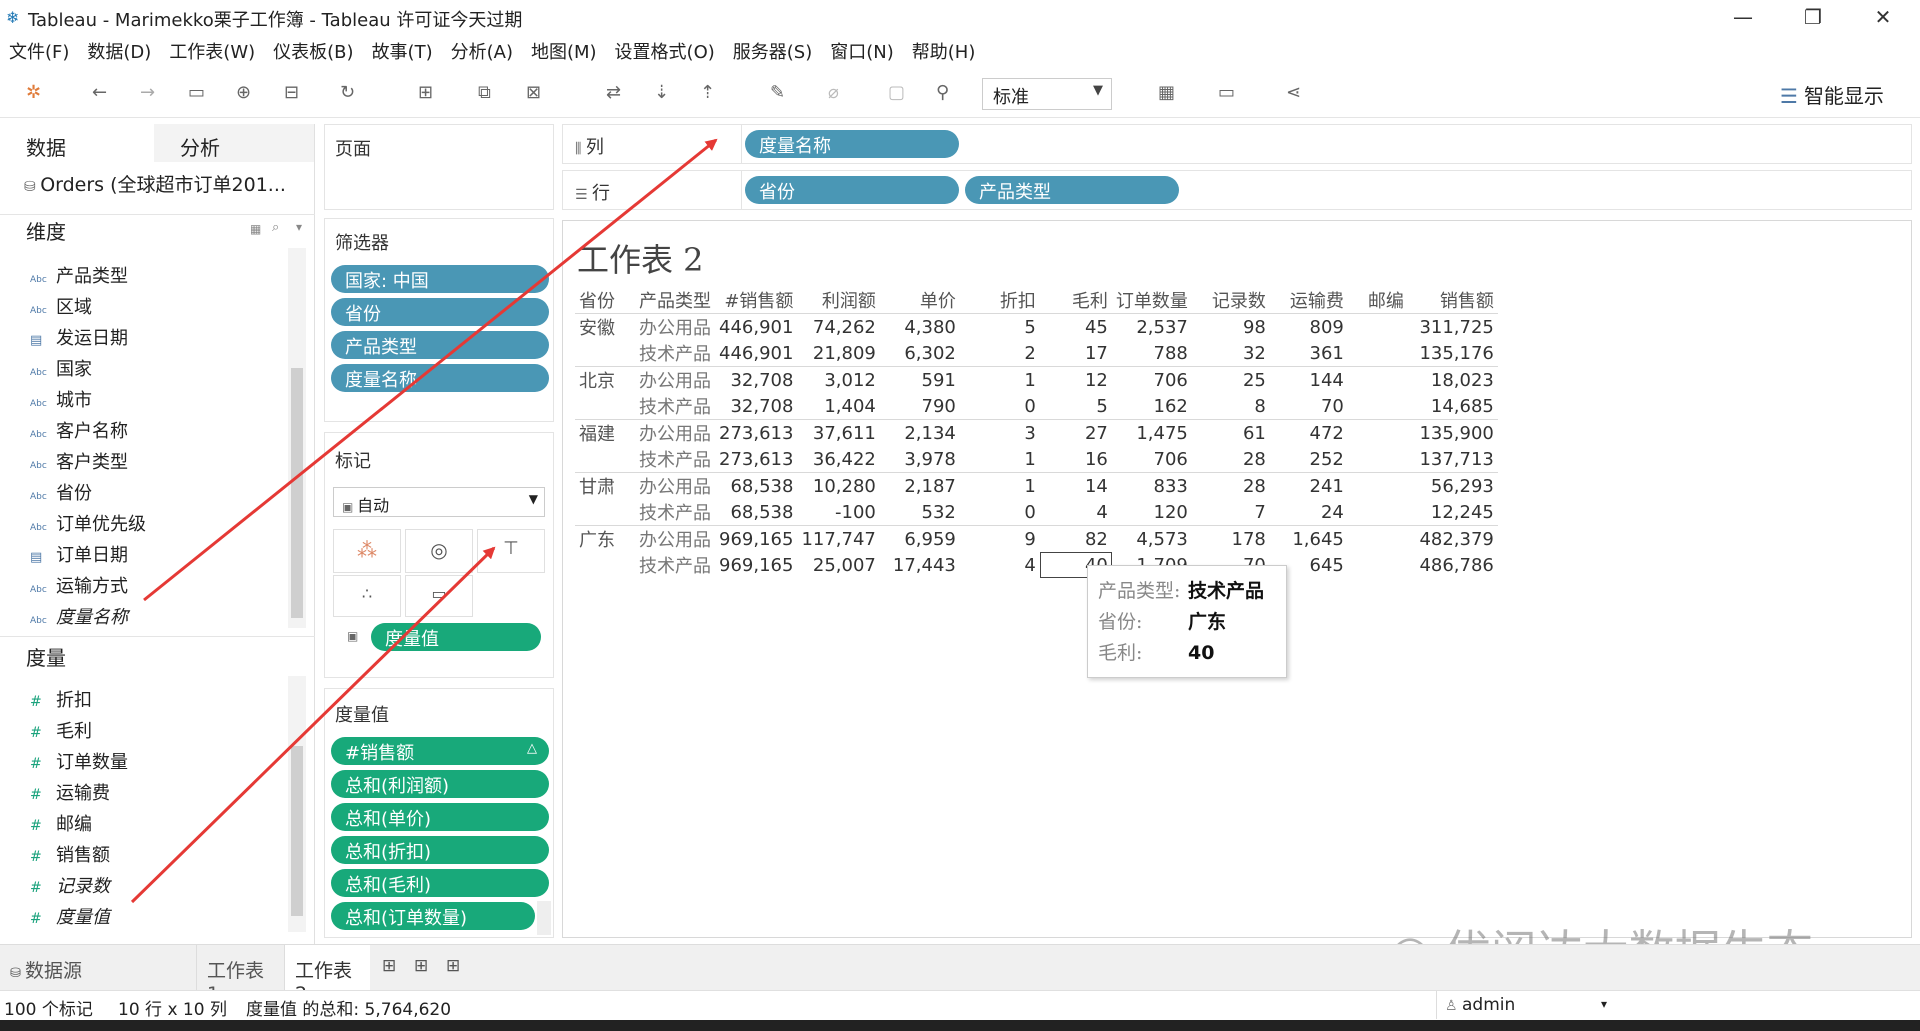 Image resolution: width=1920 pixels, height=1031 pixels. Describe the element at coordinates (838, 459) in the screenshot. I see `value-cell: 36,422` at that location.